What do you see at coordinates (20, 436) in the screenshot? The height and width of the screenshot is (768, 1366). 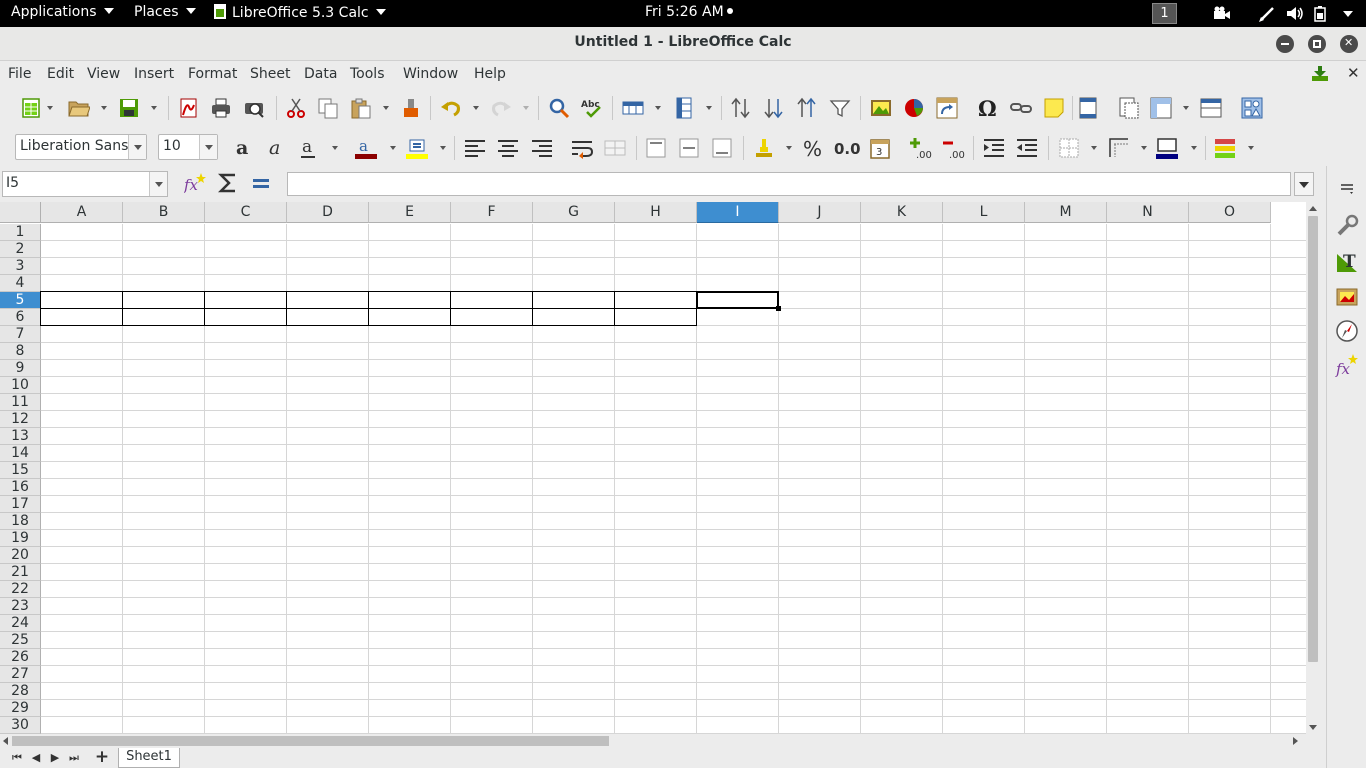 I see `row-header-13: 13` at bounding box center [20, 436].